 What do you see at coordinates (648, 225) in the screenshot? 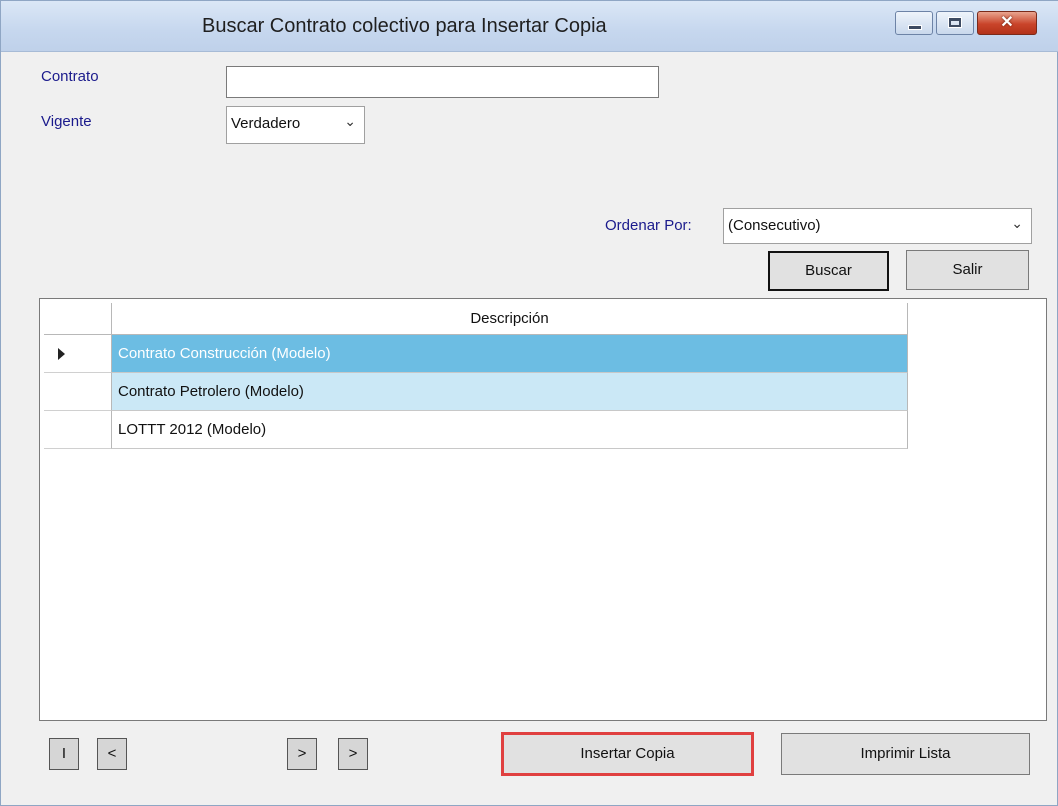
I see `ordenar-label: Ordenar Por:` at bounding box center [648, 225].